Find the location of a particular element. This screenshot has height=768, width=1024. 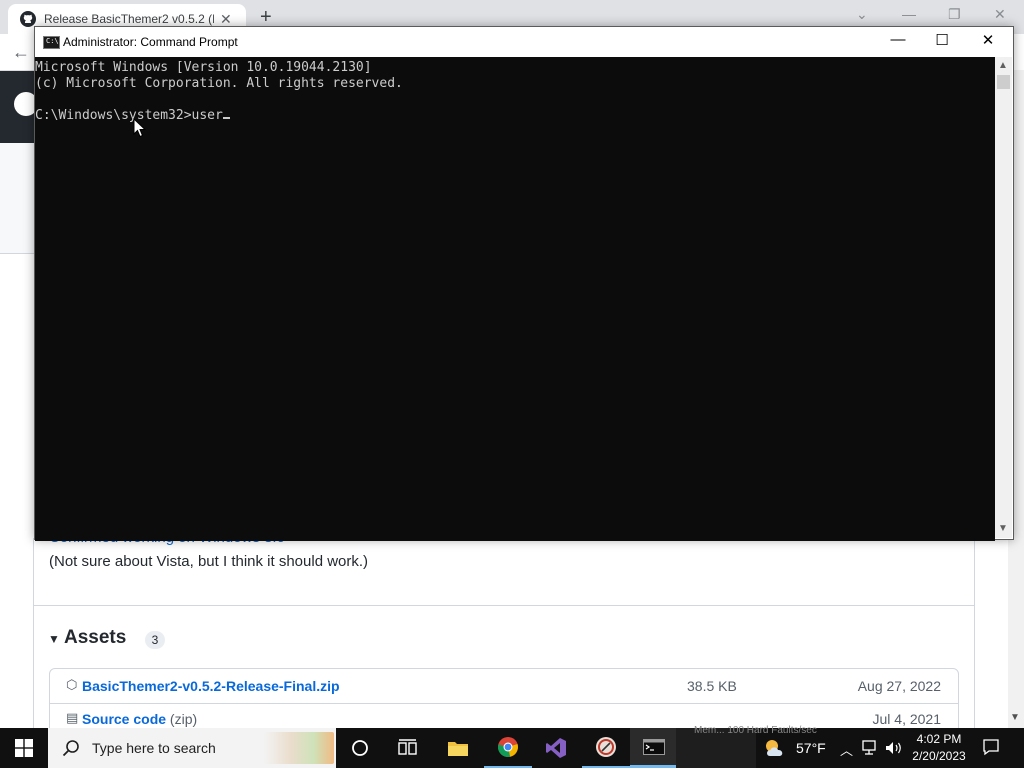

clock-time: 4:02 PM is located at coordinates (939, 739).